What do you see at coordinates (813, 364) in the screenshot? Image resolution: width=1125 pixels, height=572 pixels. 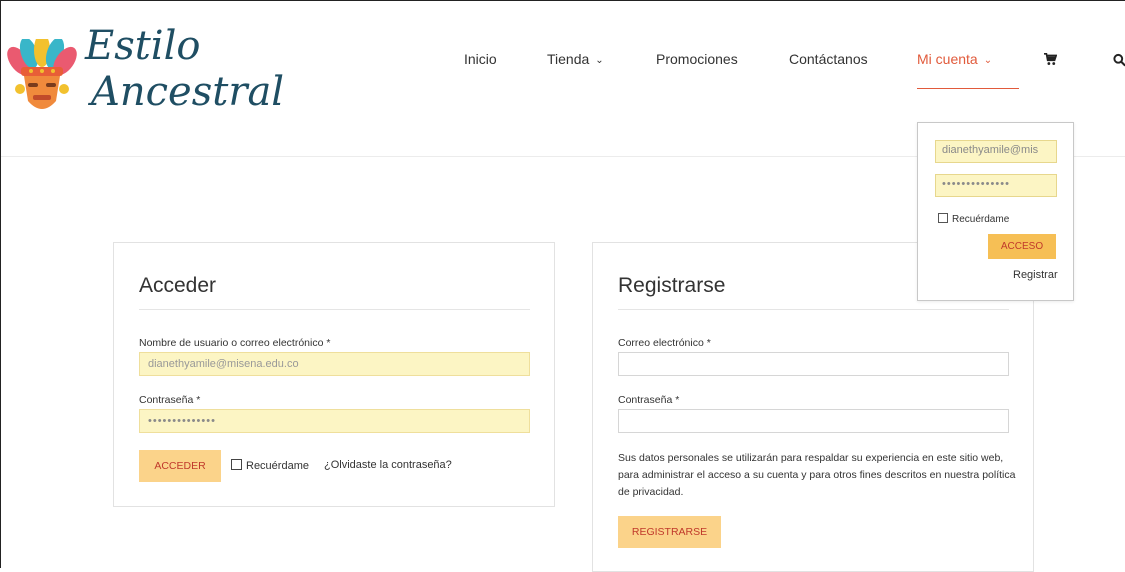 I see `register-email-input` at bounding box center [813, 364].